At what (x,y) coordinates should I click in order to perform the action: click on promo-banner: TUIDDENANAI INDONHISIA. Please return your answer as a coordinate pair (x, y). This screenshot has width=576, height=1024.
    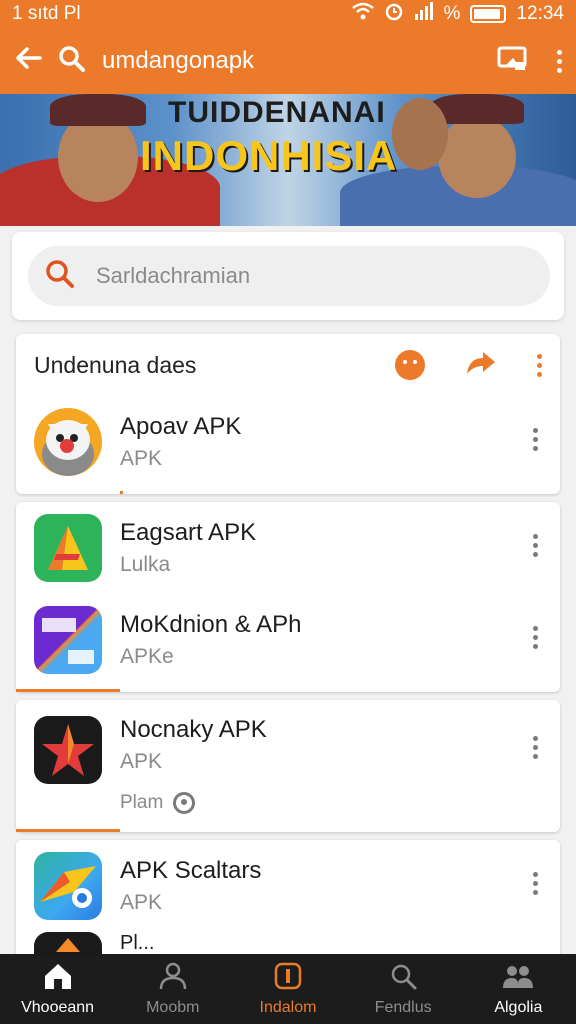
    Looking at the image, I should click on (288, 160).